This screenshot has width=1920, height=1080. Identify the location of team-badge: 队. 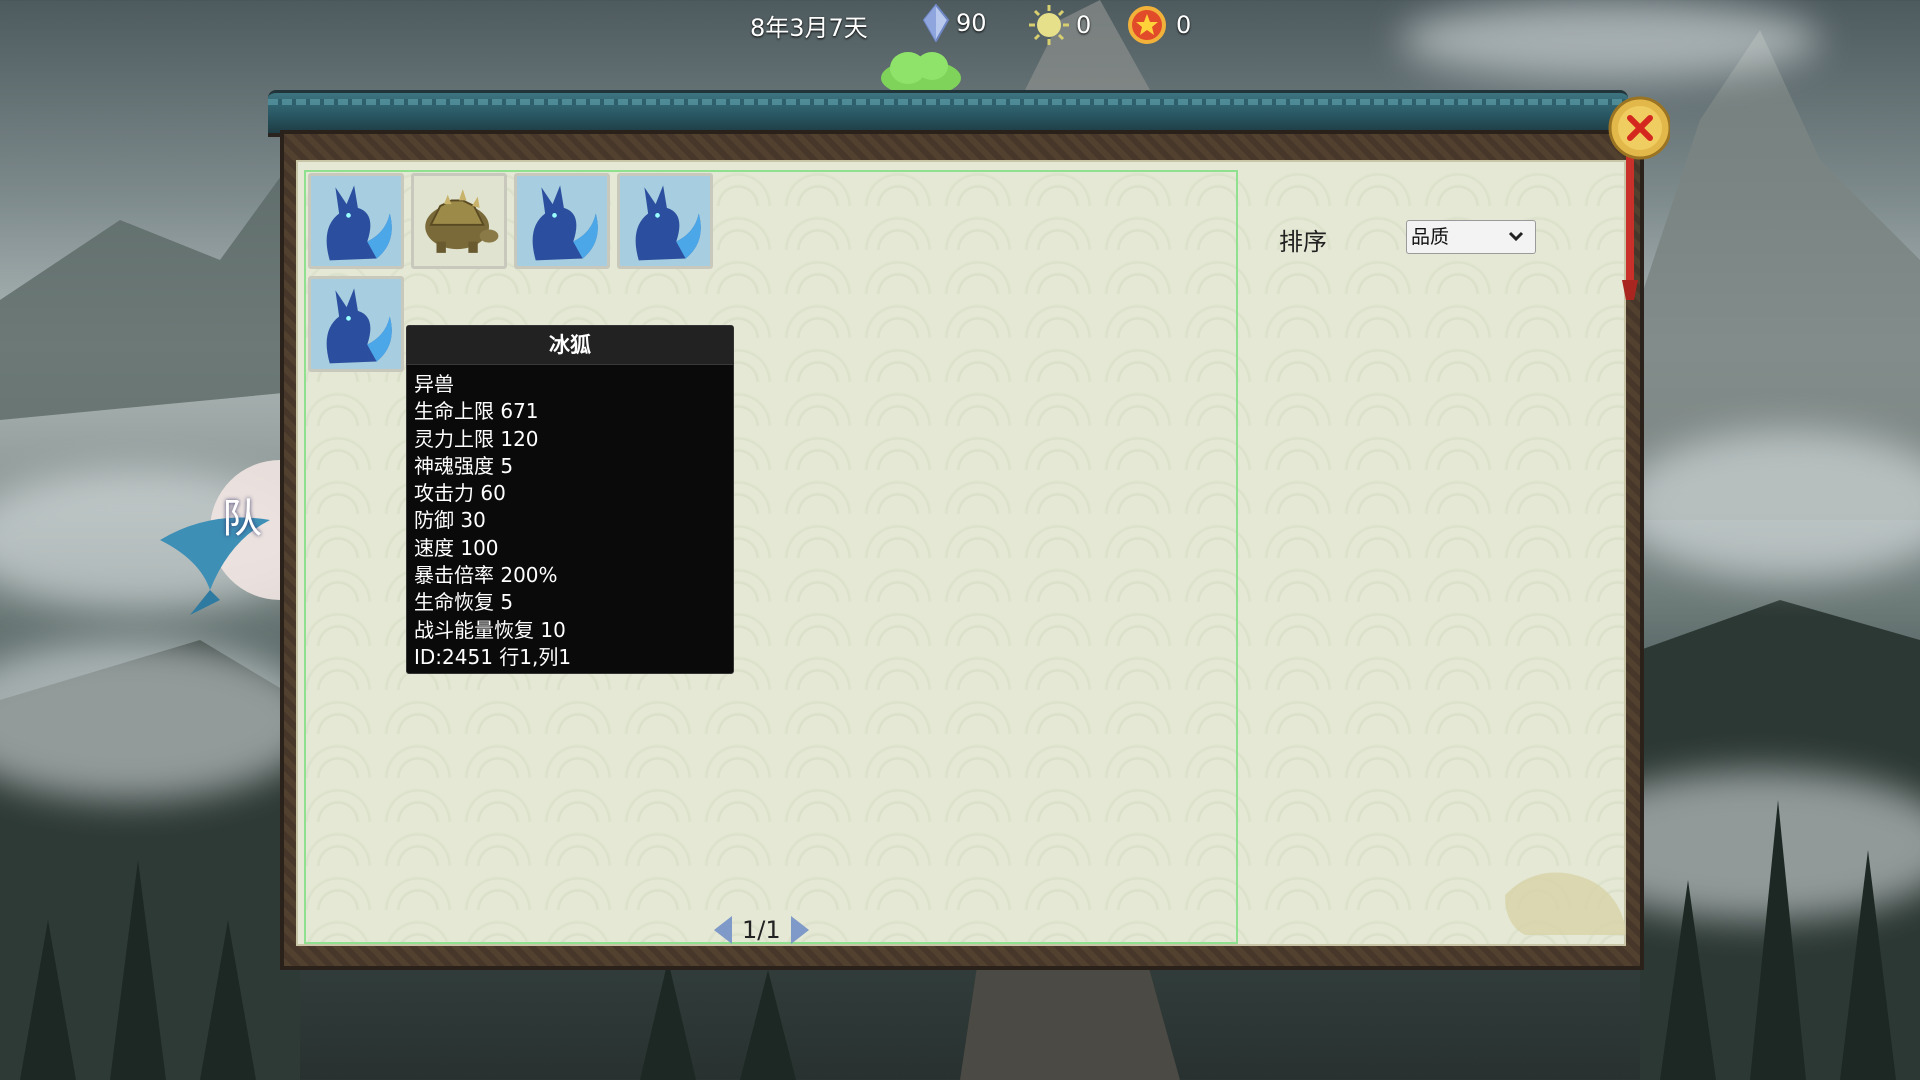
(250, 525).